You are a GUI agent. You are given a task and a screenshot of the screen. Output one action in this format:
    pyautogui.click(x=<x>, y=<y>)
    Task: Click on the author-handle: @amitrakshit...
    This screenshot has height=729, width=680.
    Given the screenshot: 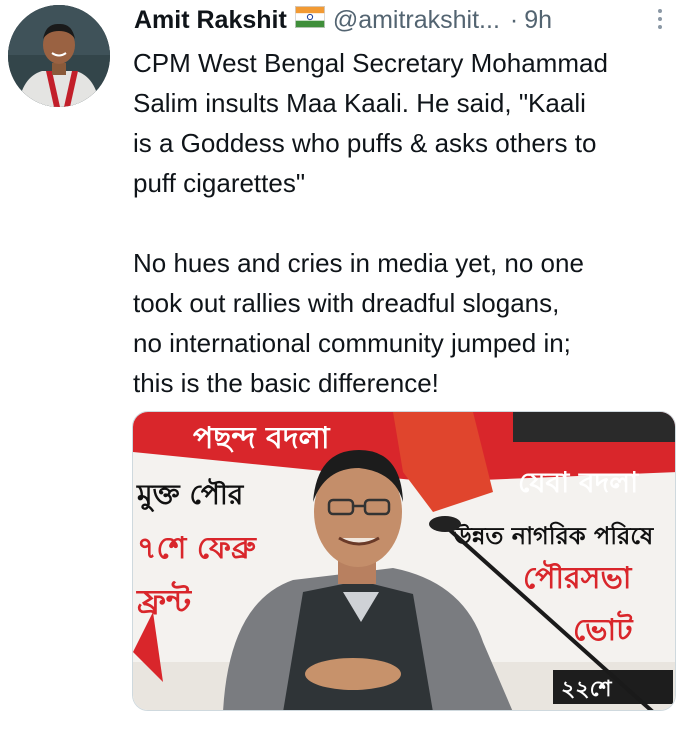 What is the action you would take?
    pyautogui.click(x=416, y=20)
    